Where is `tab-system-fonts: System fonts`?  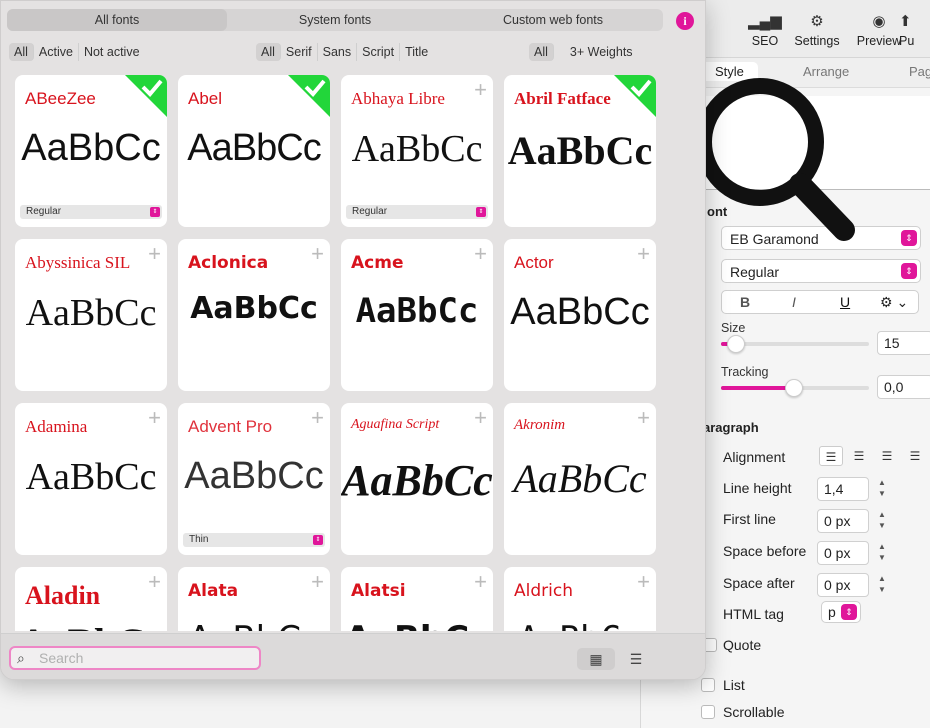 tab-system-fonts: System fonts is located at coordinates (335, 20).